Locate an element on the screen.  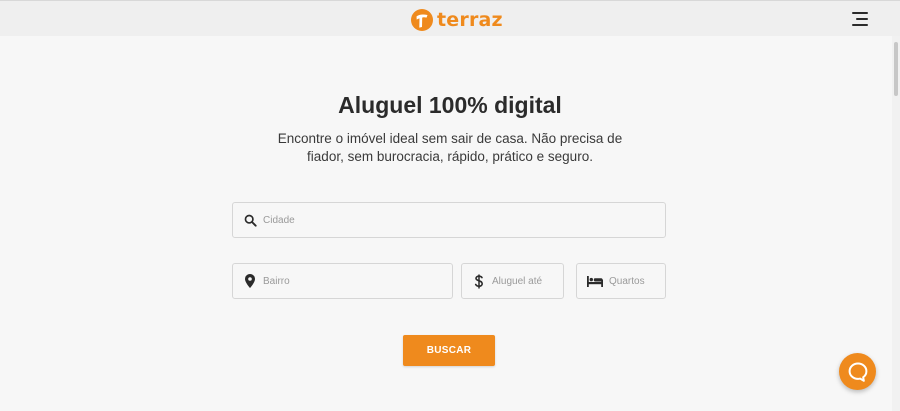
brand-logo: terraz is located at coordinates (456, 20).